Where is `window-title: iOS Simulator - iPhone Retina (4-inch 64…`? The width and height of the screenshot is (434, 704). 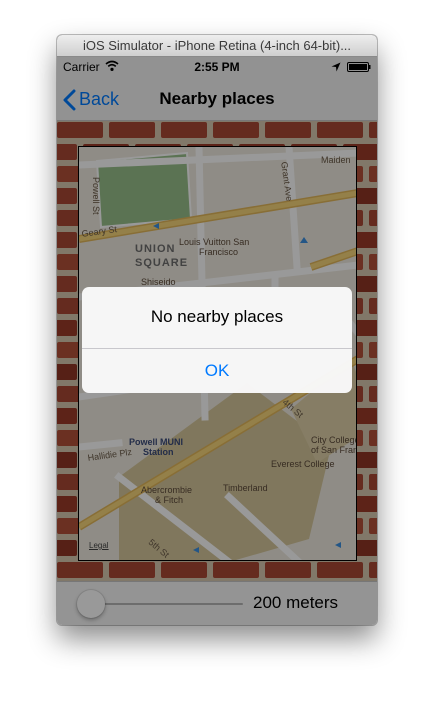
window-title: iOS Simulator - iPhone Retina (4-inch 64… is located at coordinates (217, 46).